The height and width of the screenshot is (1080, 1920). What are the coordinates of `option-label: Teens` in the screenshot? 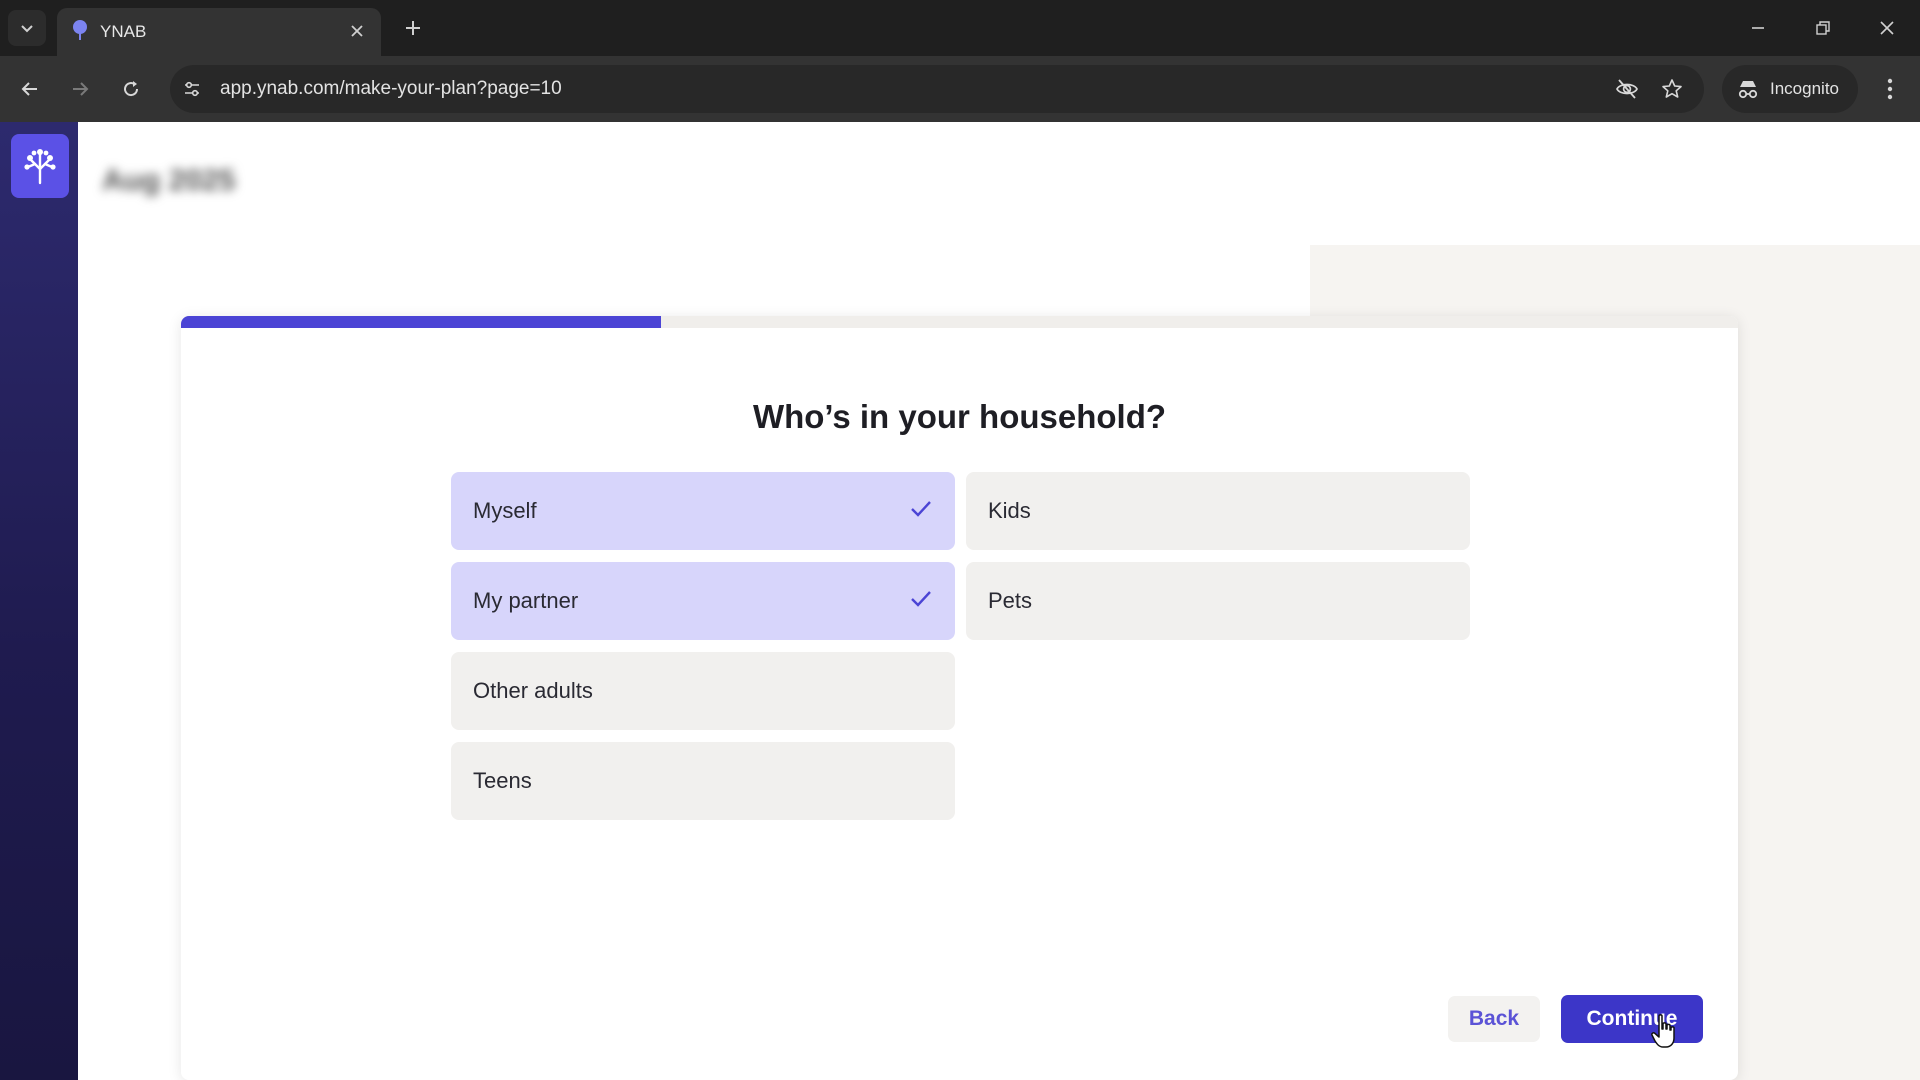 It's located at (502, 780).